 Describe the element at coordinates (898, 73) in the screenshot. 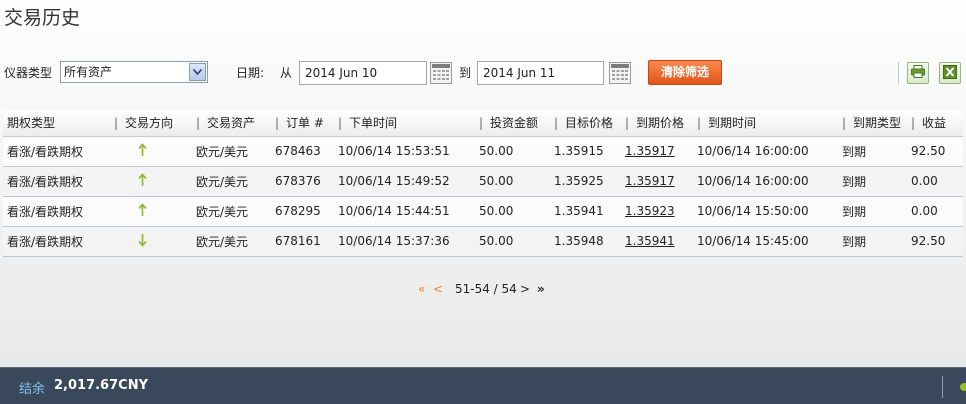

I see `toolbar-divider` at that location.